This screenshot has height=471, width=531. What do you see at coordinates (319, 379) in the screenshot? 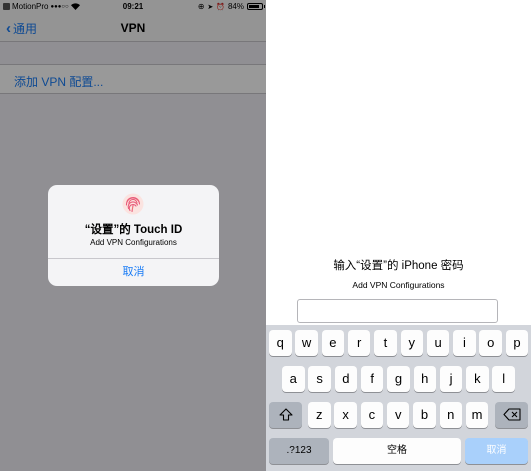
I see `key-s: s` at bounding box center [319, 379].